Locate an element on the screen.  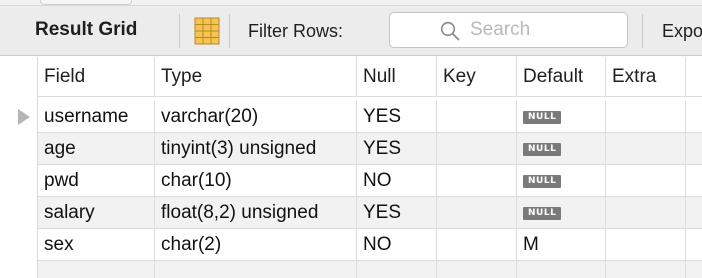
cell-field: username is located at coordinates (96, 116).